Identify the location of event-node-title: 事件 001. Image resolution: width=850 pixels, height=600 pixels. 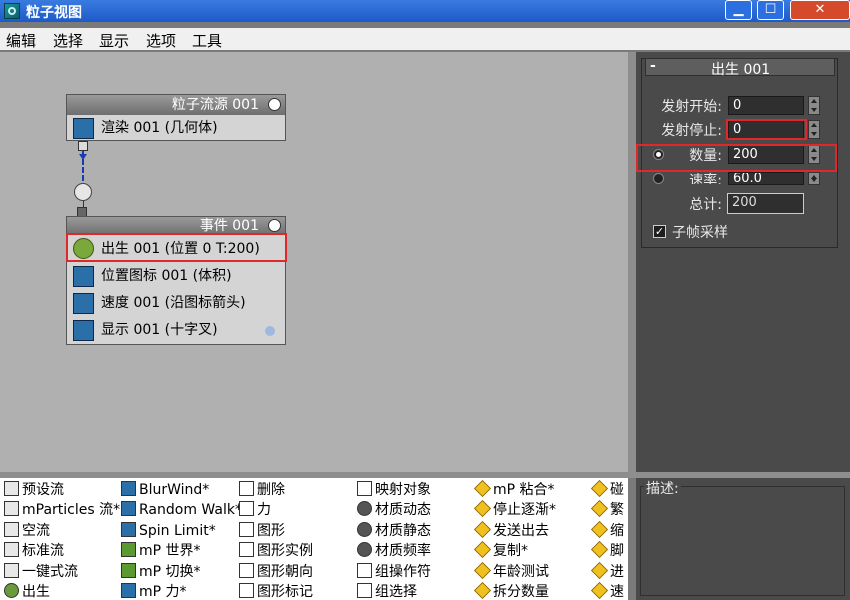
(229, 226).